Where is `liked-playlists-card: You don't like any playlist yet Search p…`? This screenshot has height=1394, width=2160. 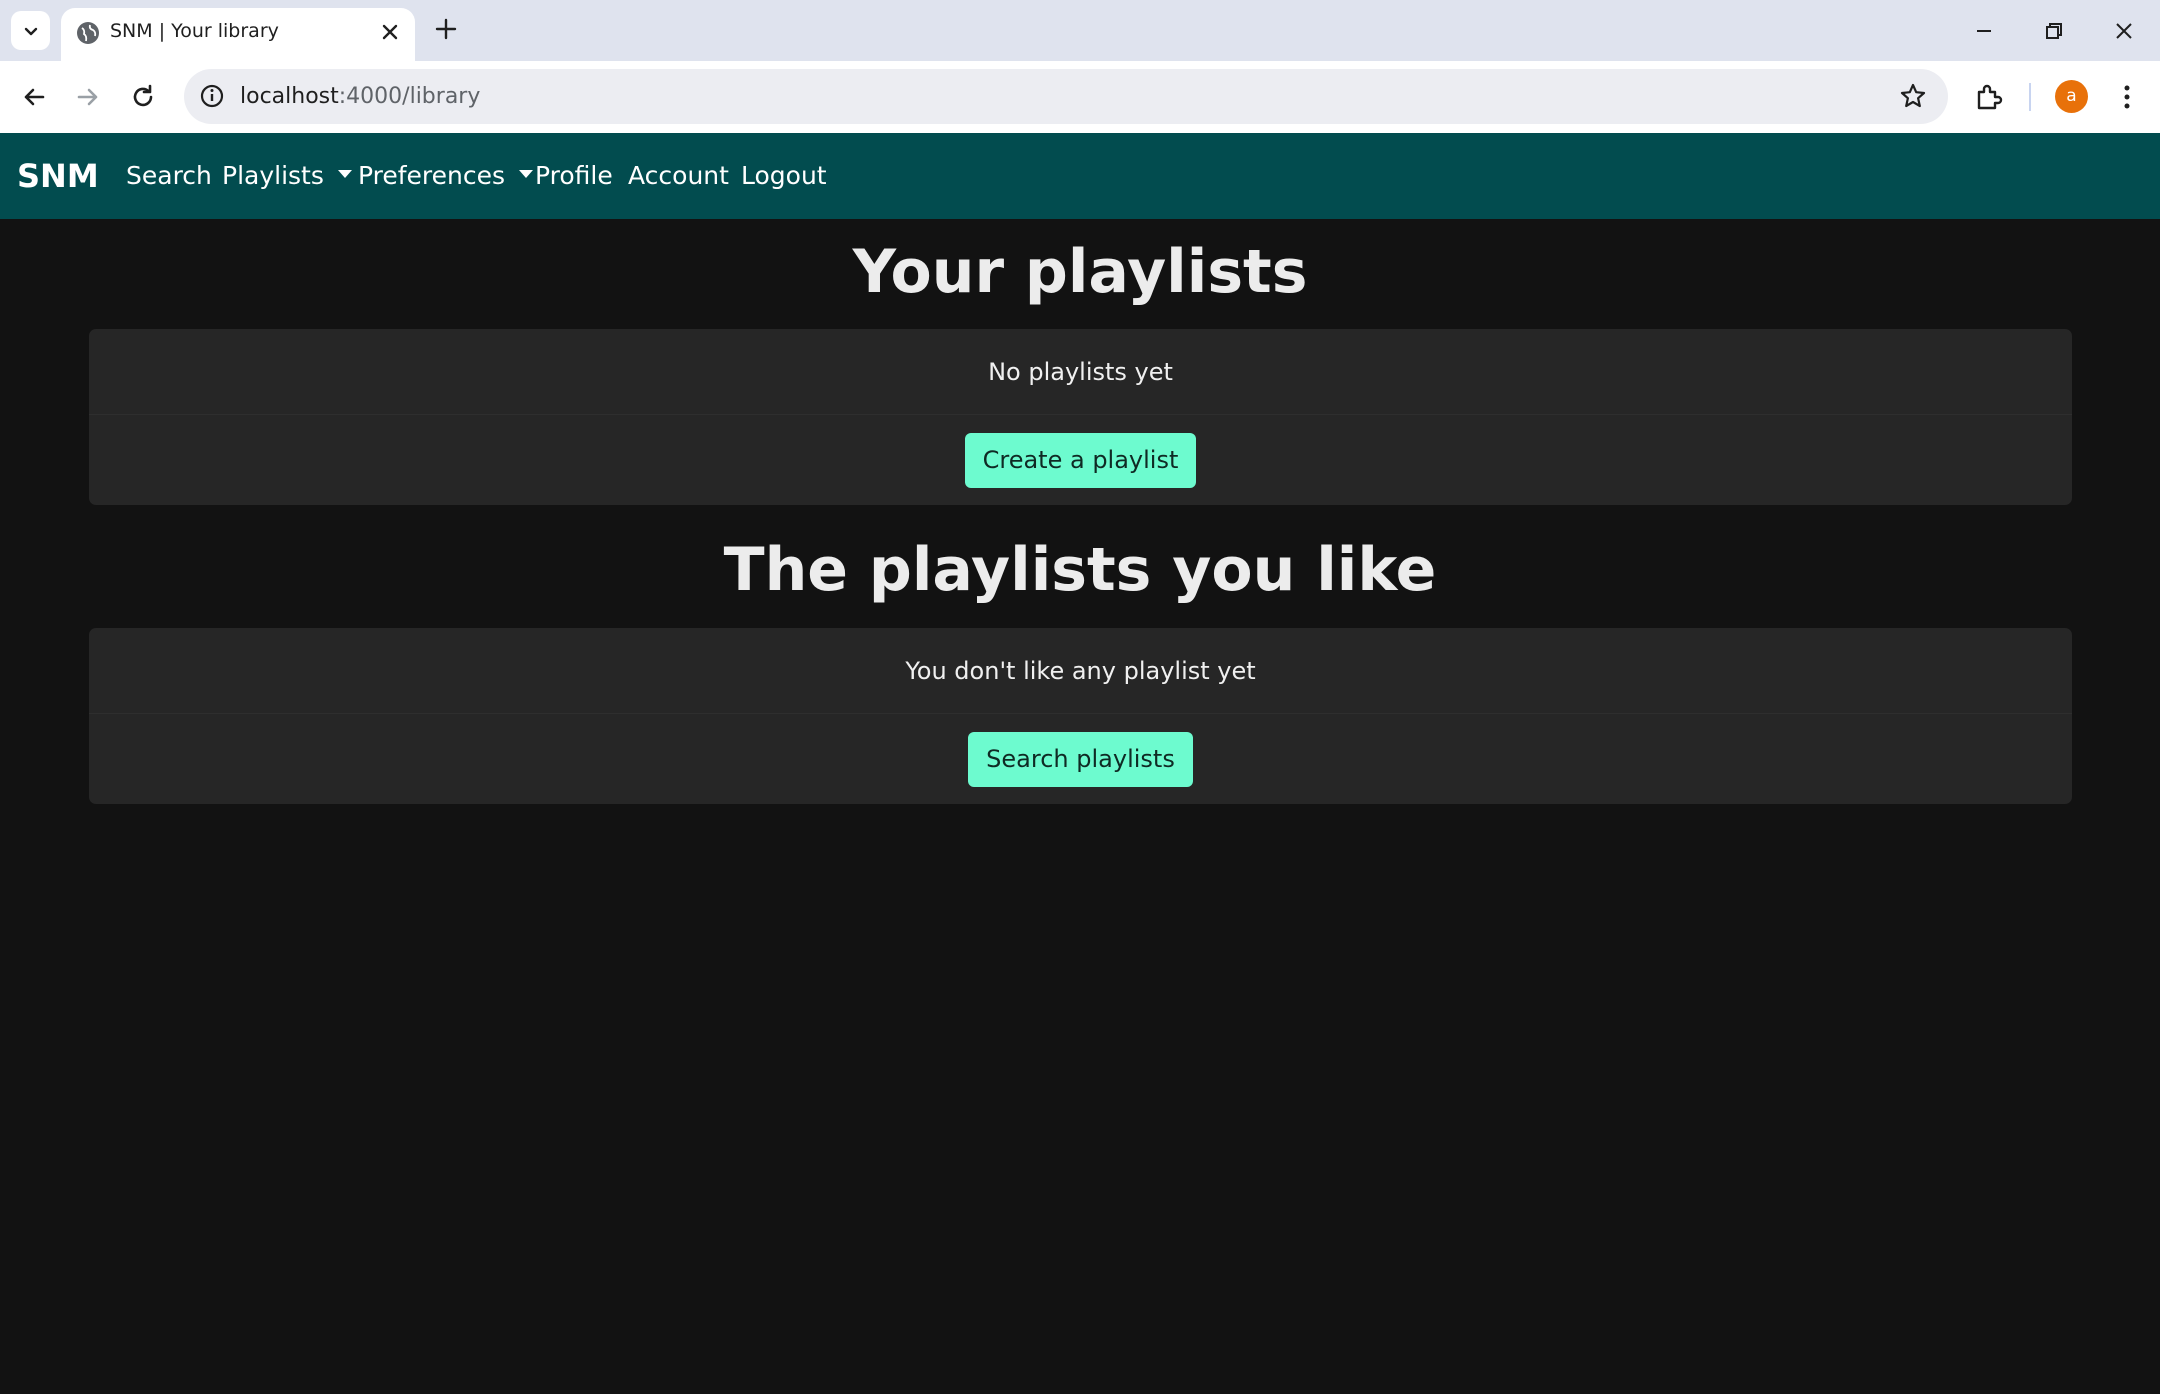
liked-playlists-card: You don't like any playlist yet Search p… is located at coordinates (1080, 716).